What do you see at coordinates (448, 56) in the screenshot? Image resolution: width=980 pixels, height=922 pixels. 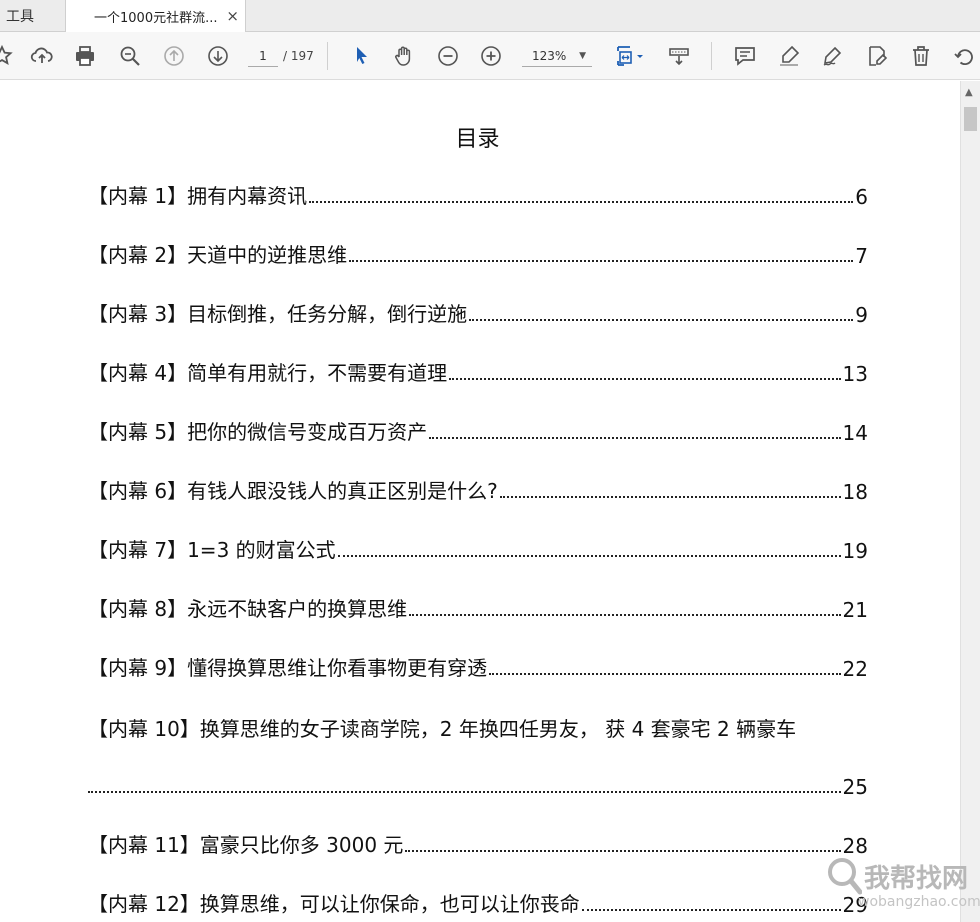 I see `zoom-out-icon` at bounding box center [448, 56].